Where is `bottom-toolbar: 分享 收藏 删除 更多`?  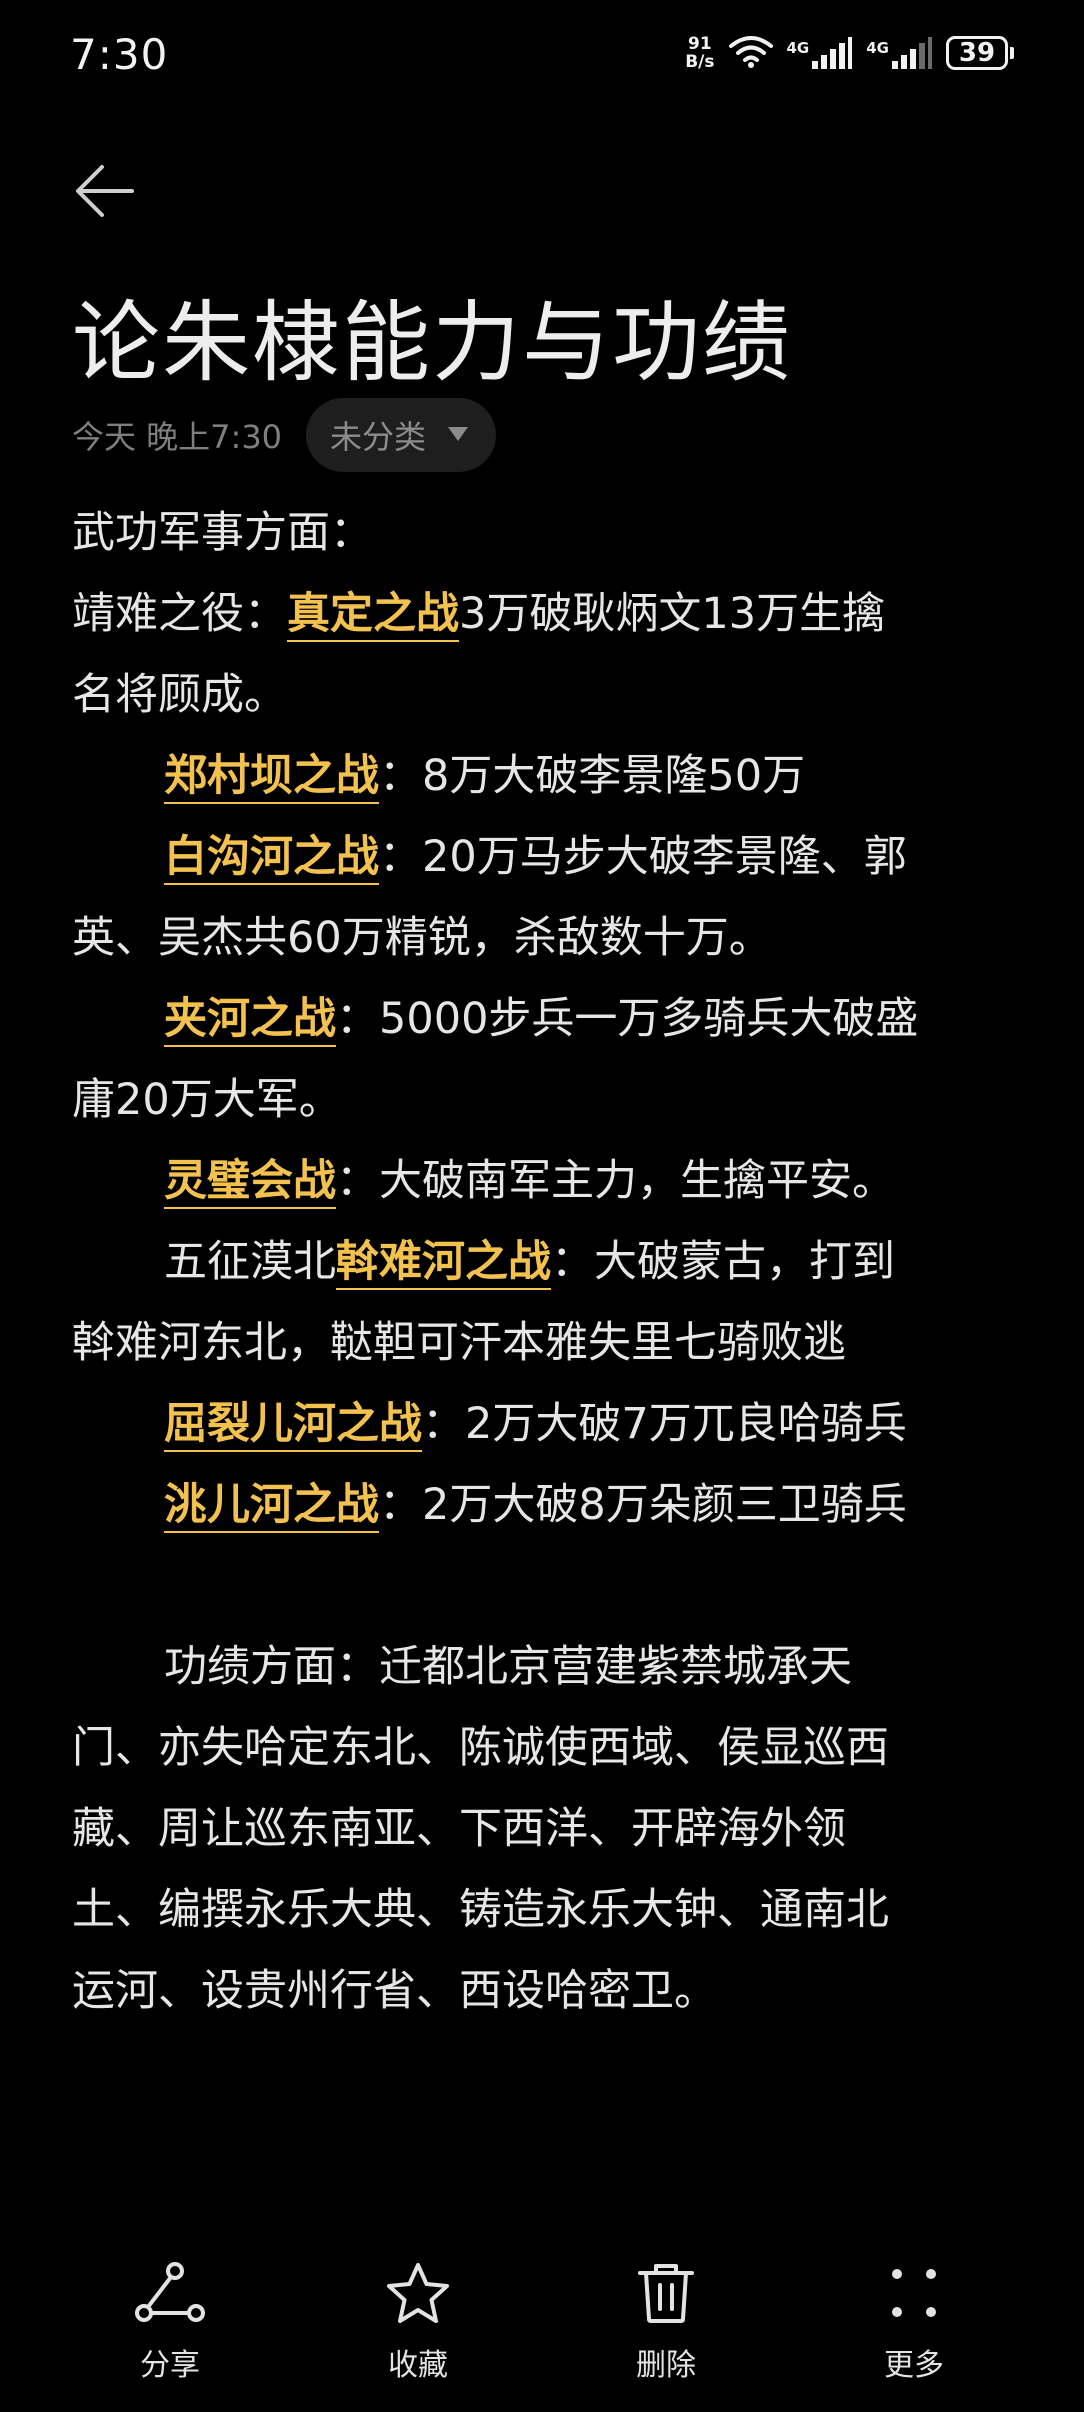 bottom-toolbar: 分享 收藏 删除 更多 is located at coordinates (542, 2323).